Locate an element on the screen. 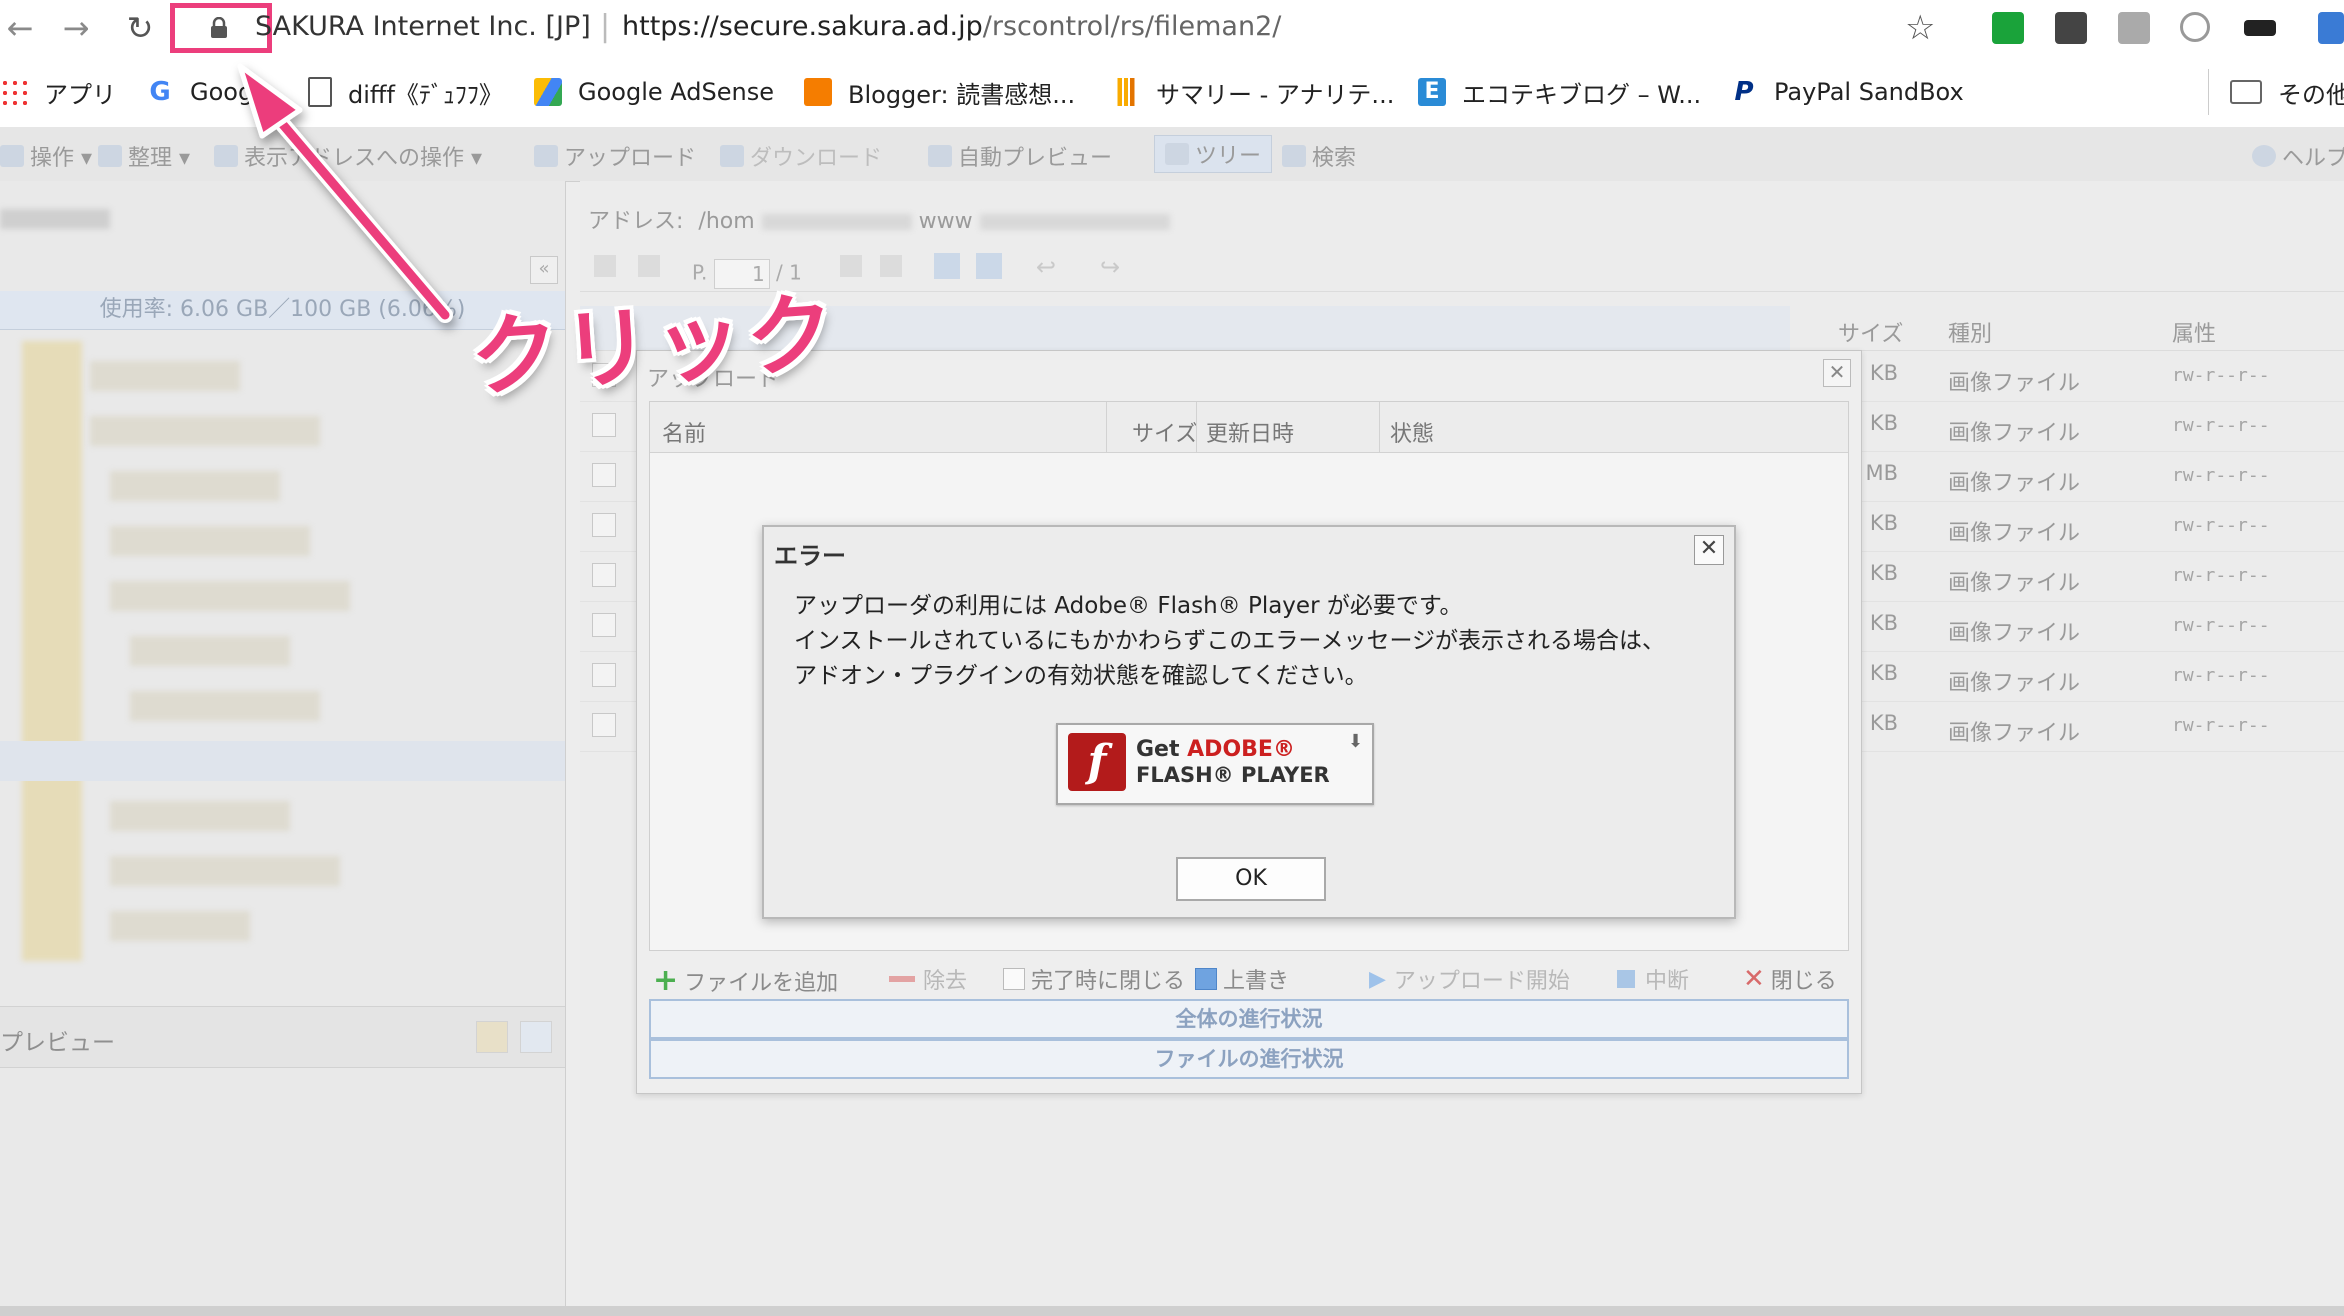 This screenshot has width=2344, height=1316. download-button: ダウンロード is located at coordinates (801, 156).